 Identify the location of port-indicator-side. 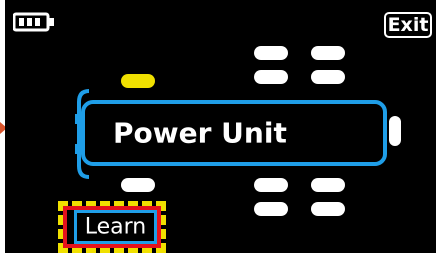
(395, 131).